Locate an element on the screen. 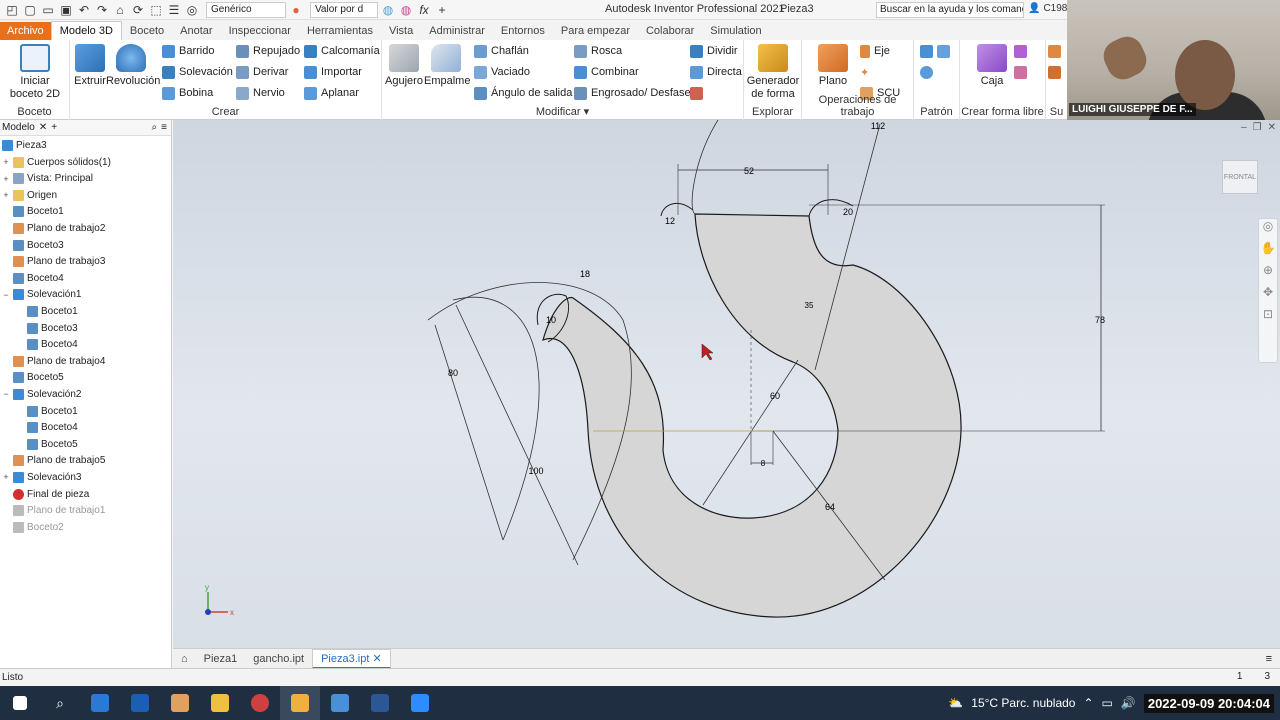 Image resolution: width=1280 pixels, height=720 pixels. dim-text-80: 80 is located at coordinates (453, 373).